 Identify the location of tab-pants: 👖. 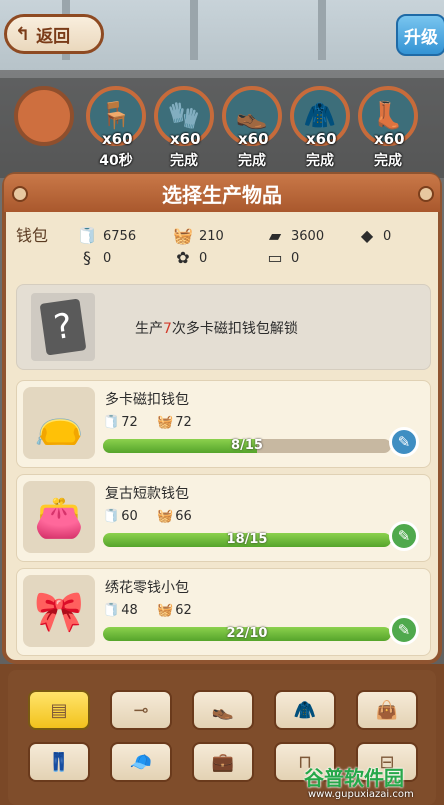
(59, 762).